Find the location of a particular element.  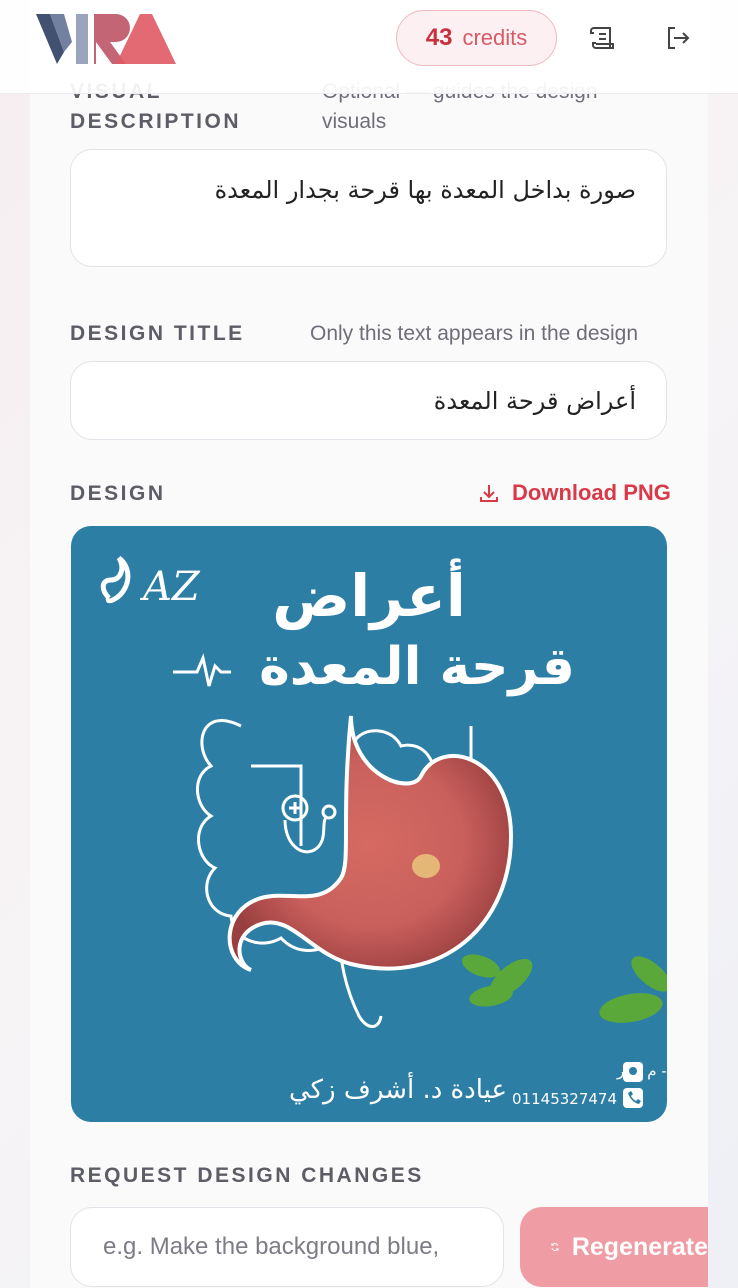

regenerate-button: Regenerate is located at coordinates (614, 1247).